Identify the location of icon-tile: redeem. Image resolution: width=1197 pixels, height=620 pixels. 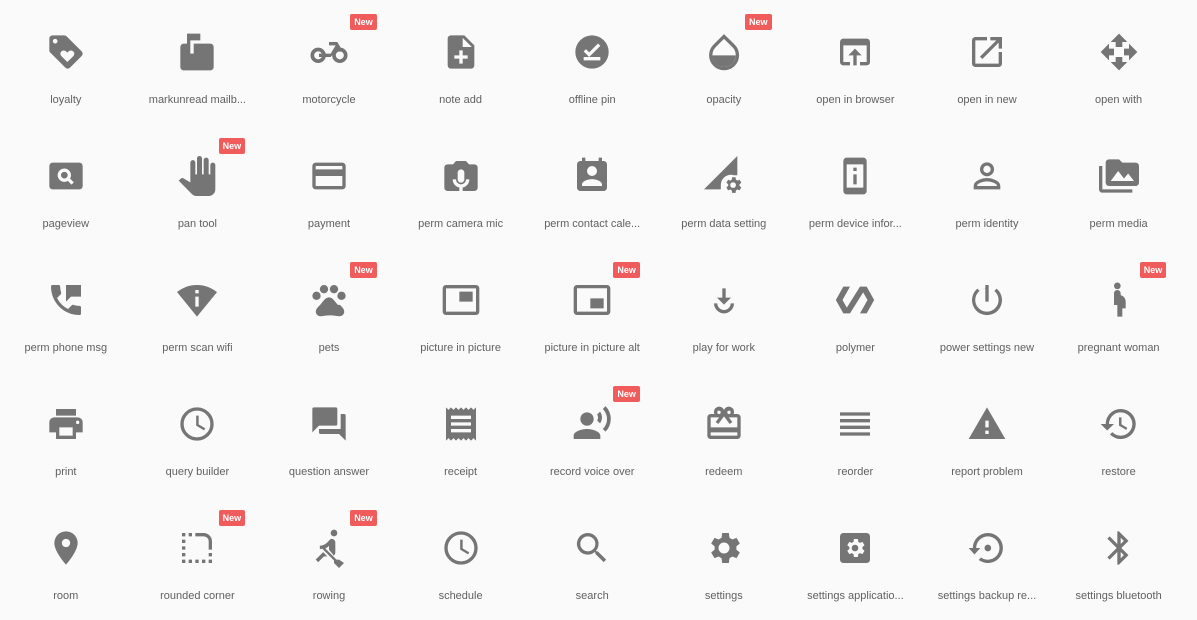
(724, 434).